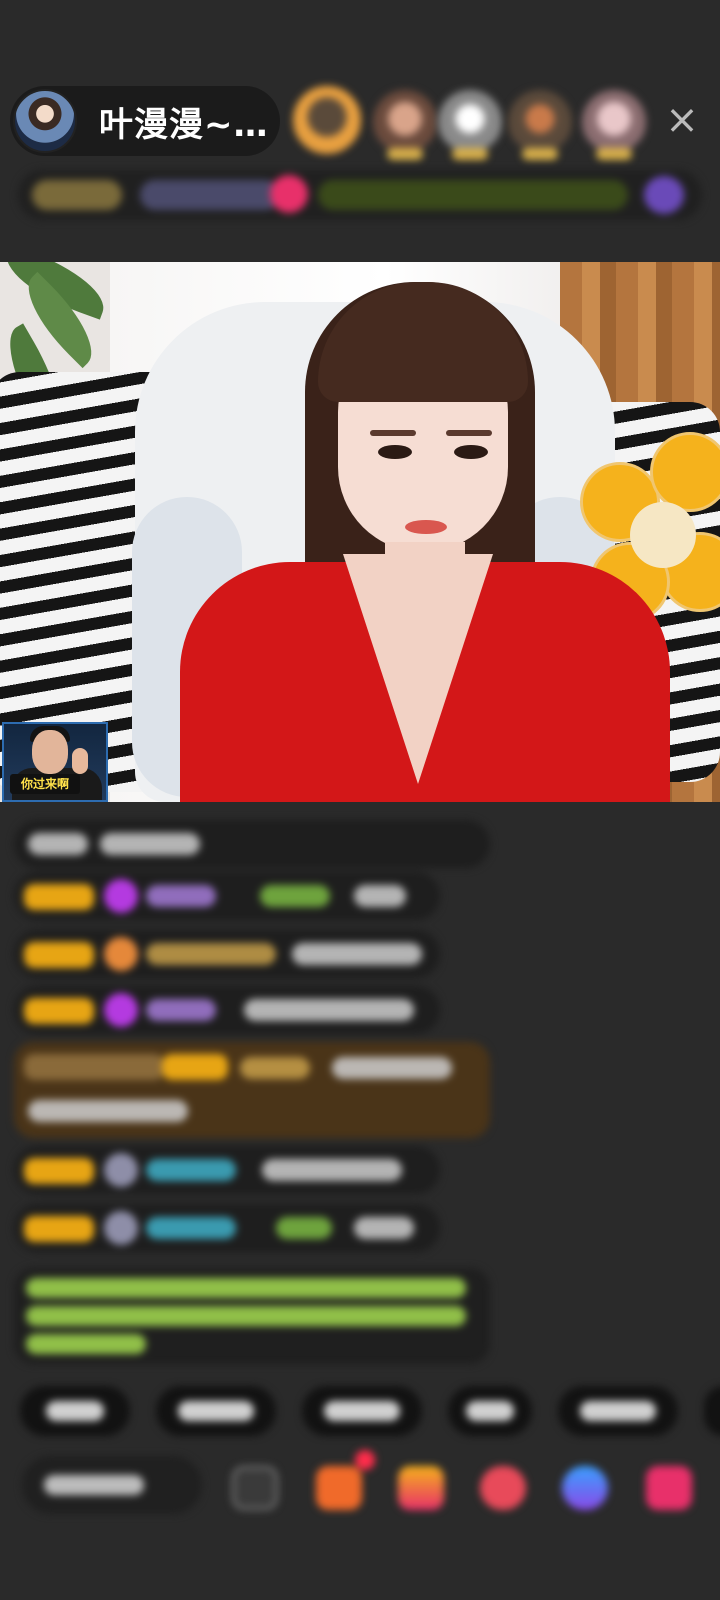  I want to click on streamer-collar, so click(418, 669).